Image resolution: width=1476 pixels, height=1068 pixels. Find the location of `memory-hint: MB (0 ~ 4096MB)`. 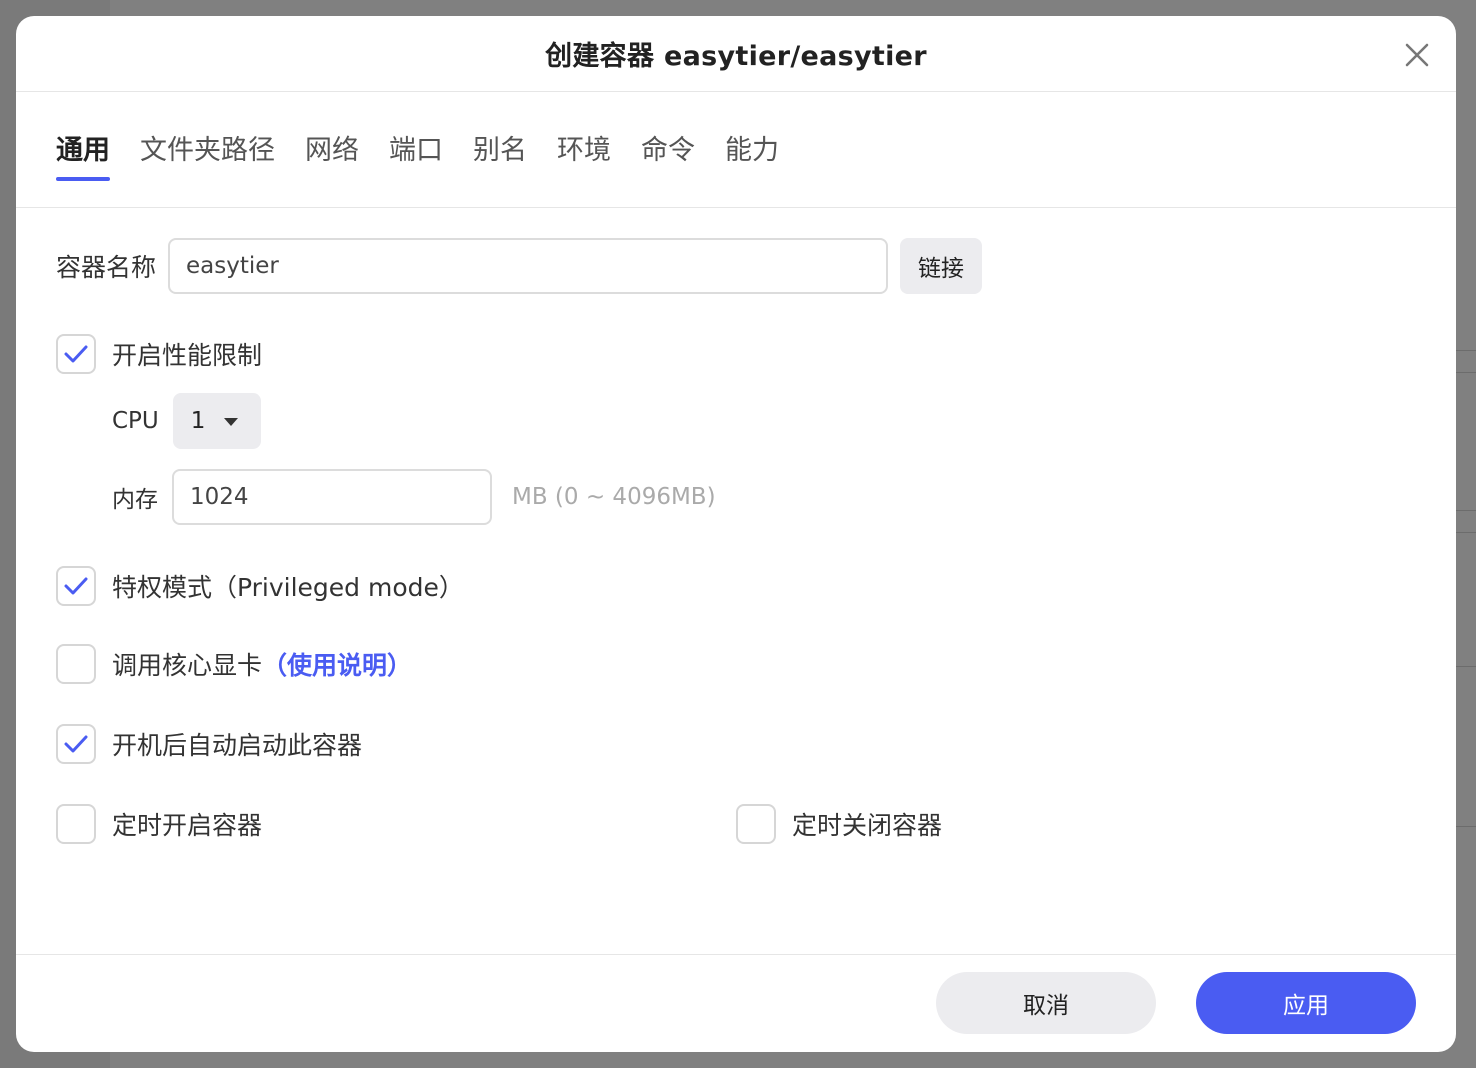

memory-hint: MB (0 ~ 4096MB) is located at coordinates (614, 497).